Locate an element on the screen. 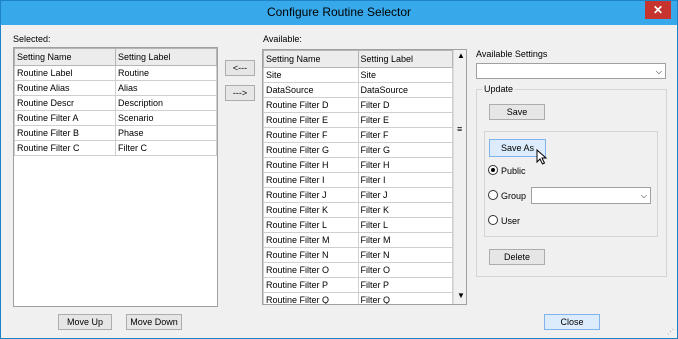  close-window-button: ✕ is located at coordinates (658, 10).